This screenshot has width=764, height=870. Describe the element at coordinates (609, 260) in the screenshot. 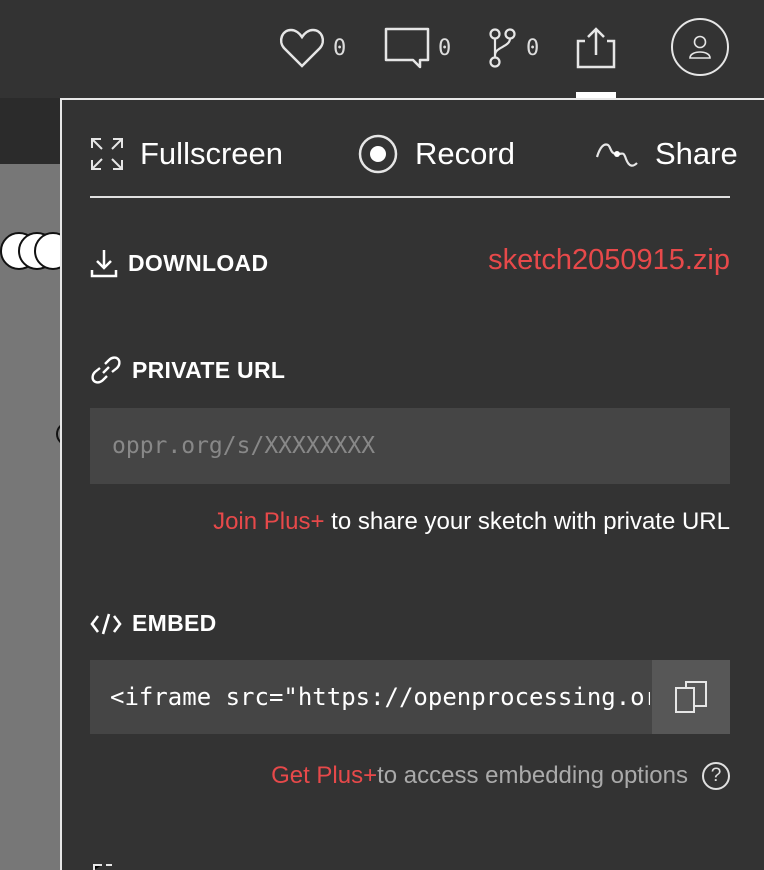

I see `download-file-link: sketch2050915.zip` at that location.